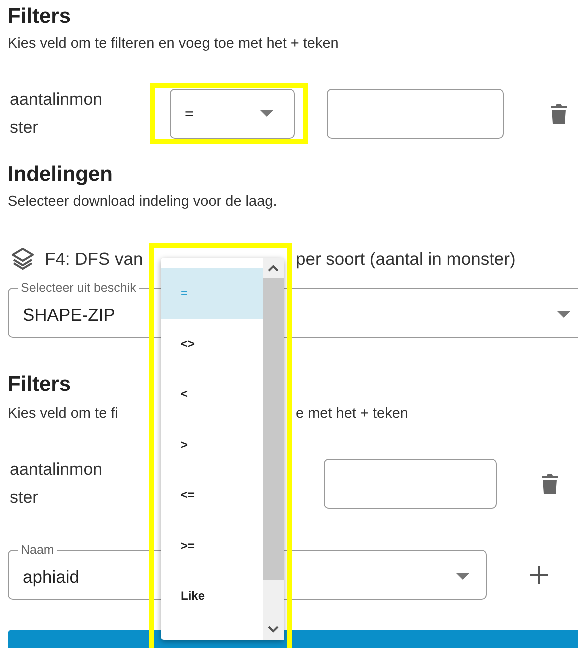  What do you see at coordinates (273, 429) in the screenshot?
I see `scrollbar-thumb` at bounding box center [273, 429].